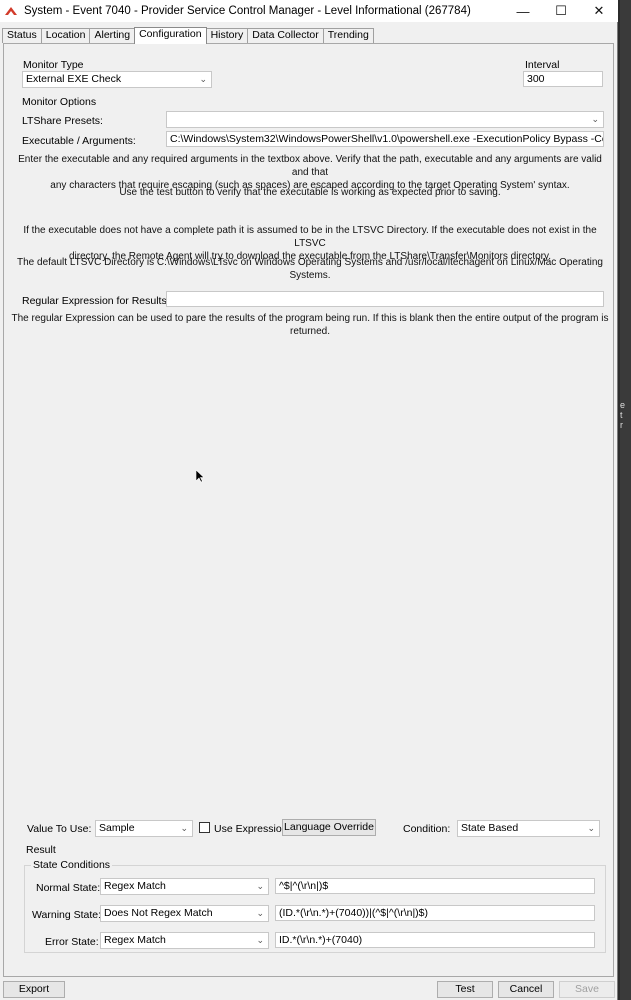 Image resolution: width=631 pixels, height=1000 pixels. Describe the element at coordinates (170, 35) in the screenshot. I see `tab-configuration: Configuration` at that location.